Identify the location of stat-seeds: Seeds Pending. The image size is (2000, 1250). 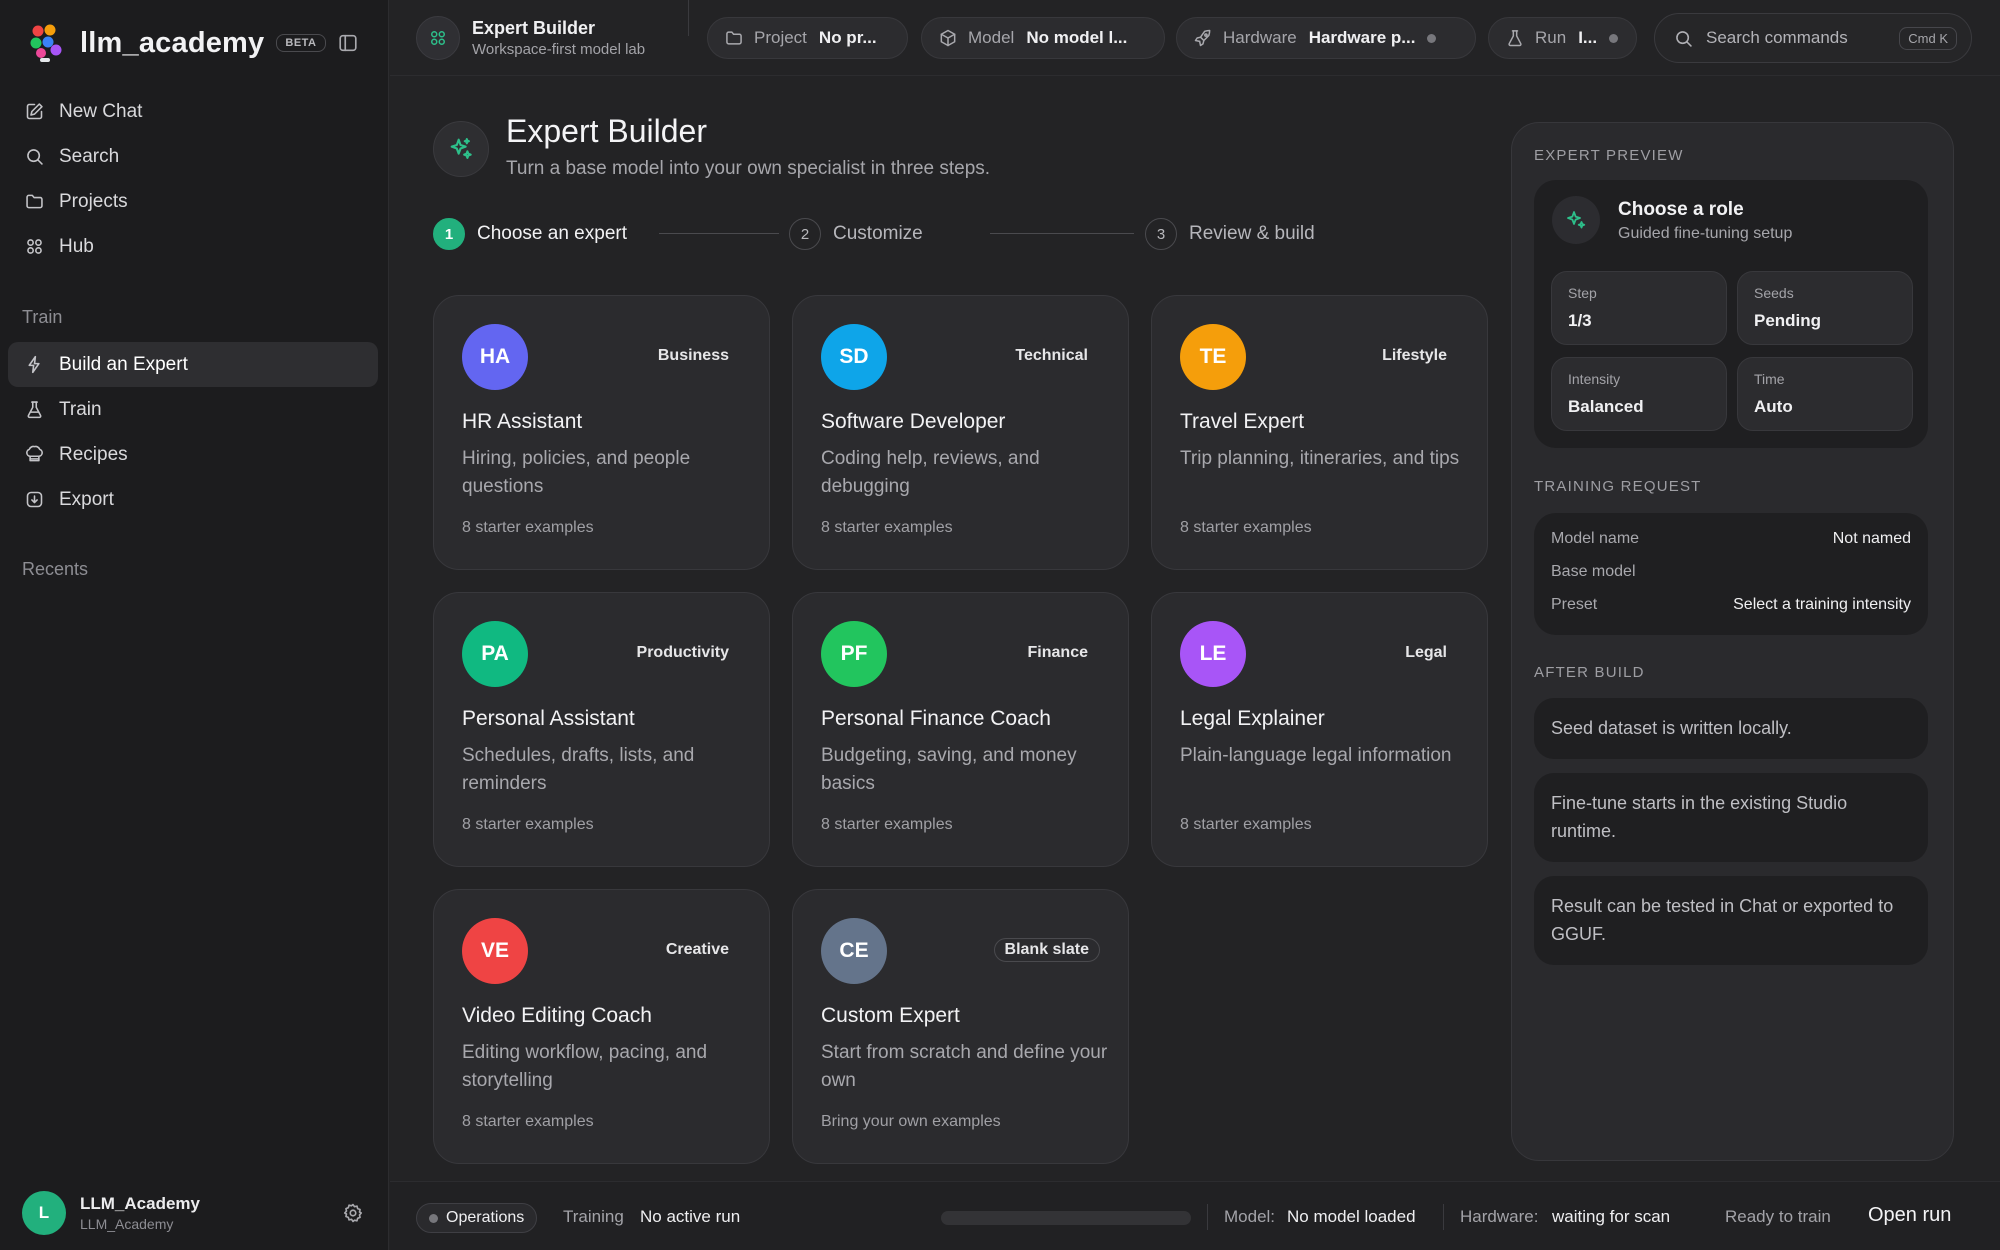
(1825, 308).